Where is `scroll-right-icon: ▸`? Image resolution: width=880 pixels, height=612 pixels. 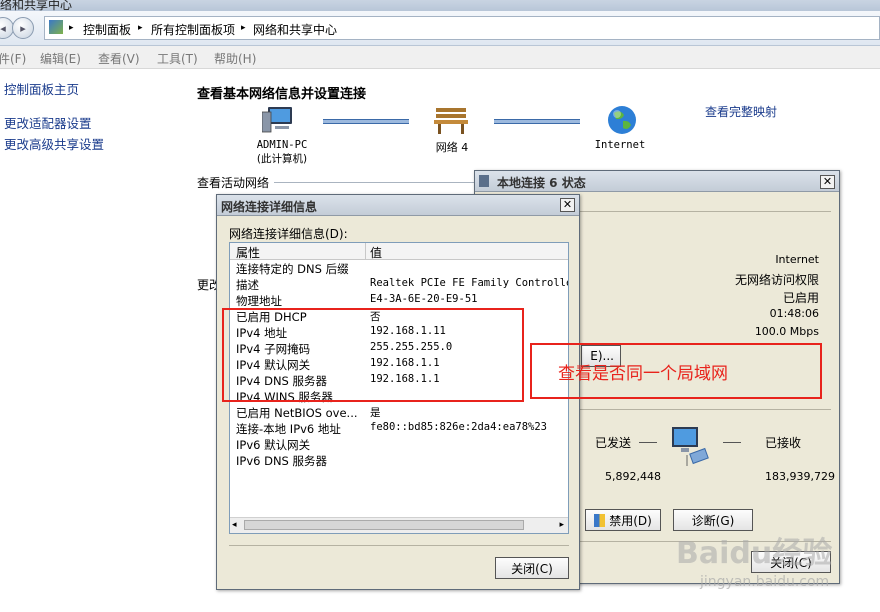 scroll-right-icon: ▸ is located at coordinates (561, 525).